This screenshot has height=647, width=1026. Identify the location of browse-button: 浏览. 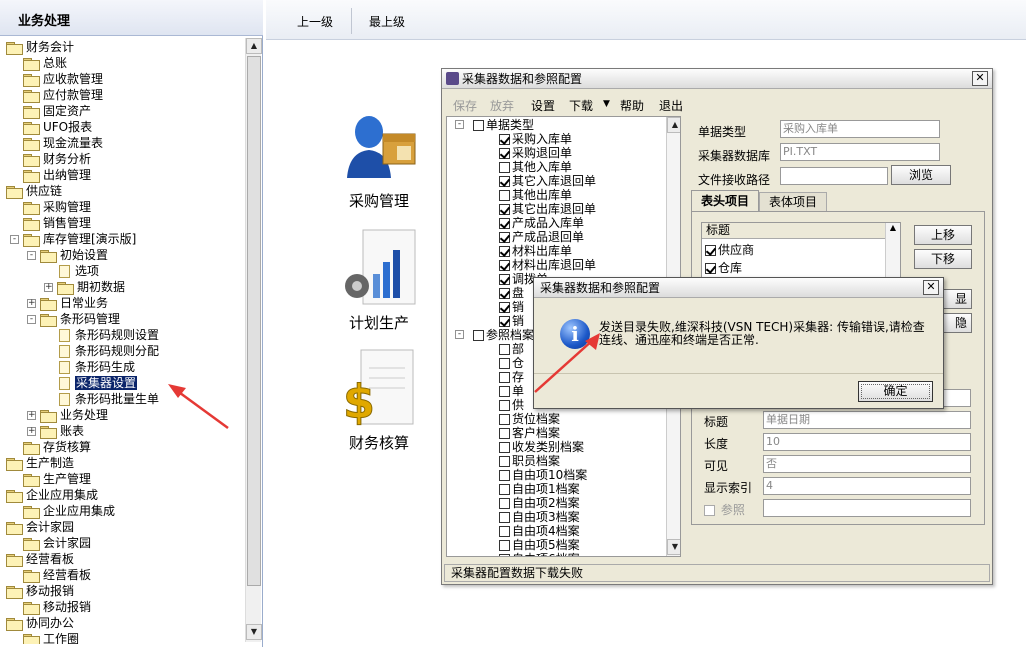
(921, 175).